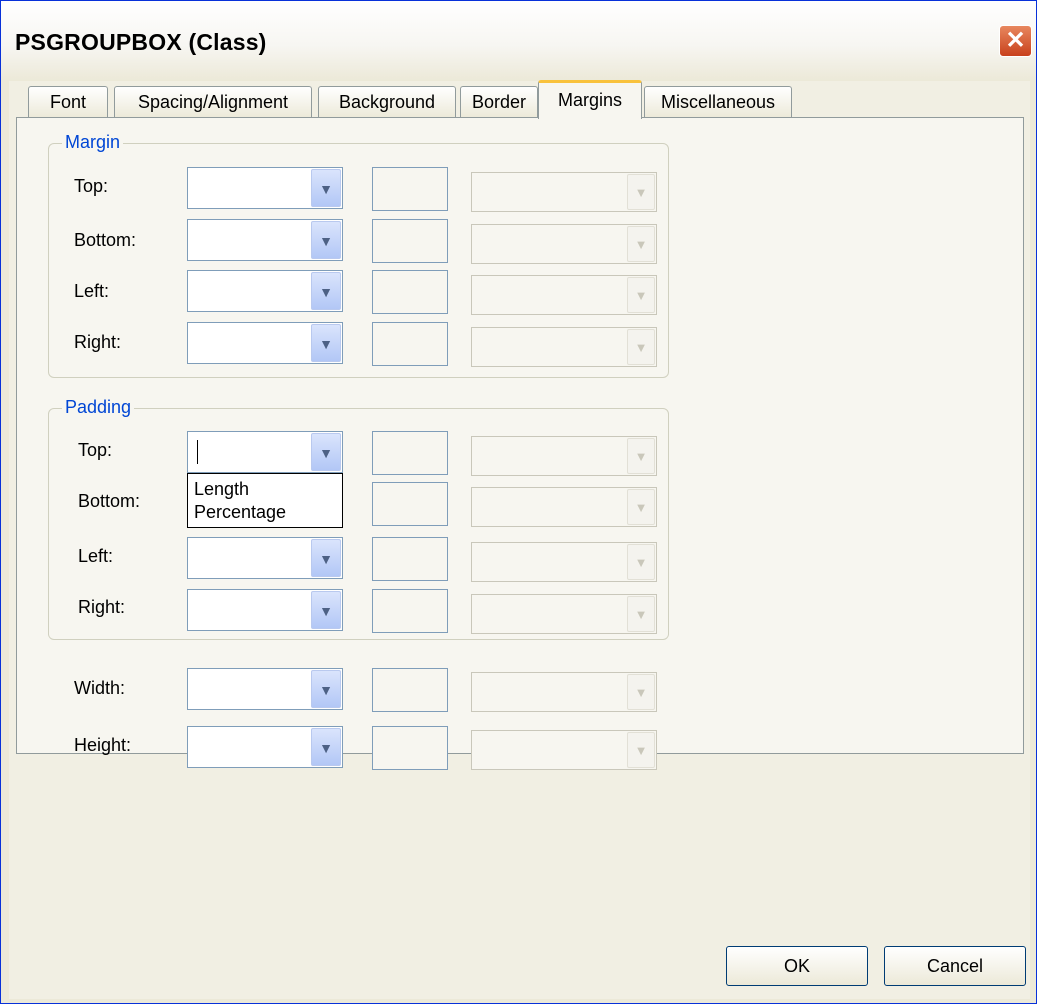  I want to click on dropdown-option-length: Length, so click(221, 489).